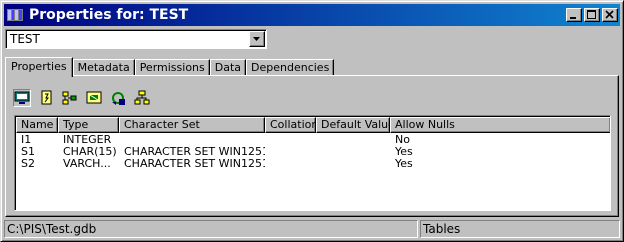 The image size is (624, 242). What do you see at coordinates (90, 152) in the screenshot?
I see `cell-type: CHAR(15)` at bounding box center [90, 152].